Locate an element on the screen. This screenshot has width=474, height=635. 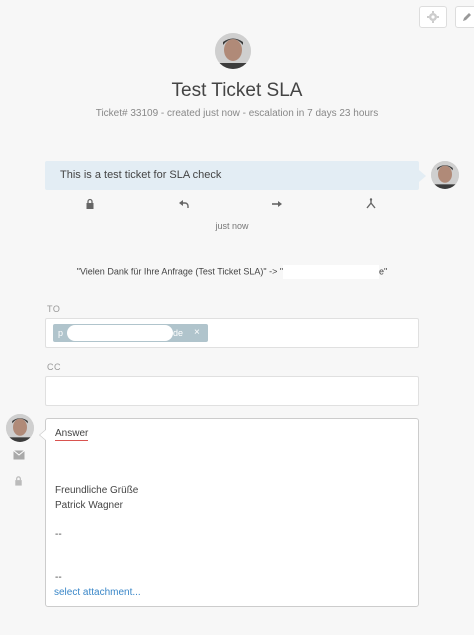
article-timestamp: just now is located at coordinates (232, 226).